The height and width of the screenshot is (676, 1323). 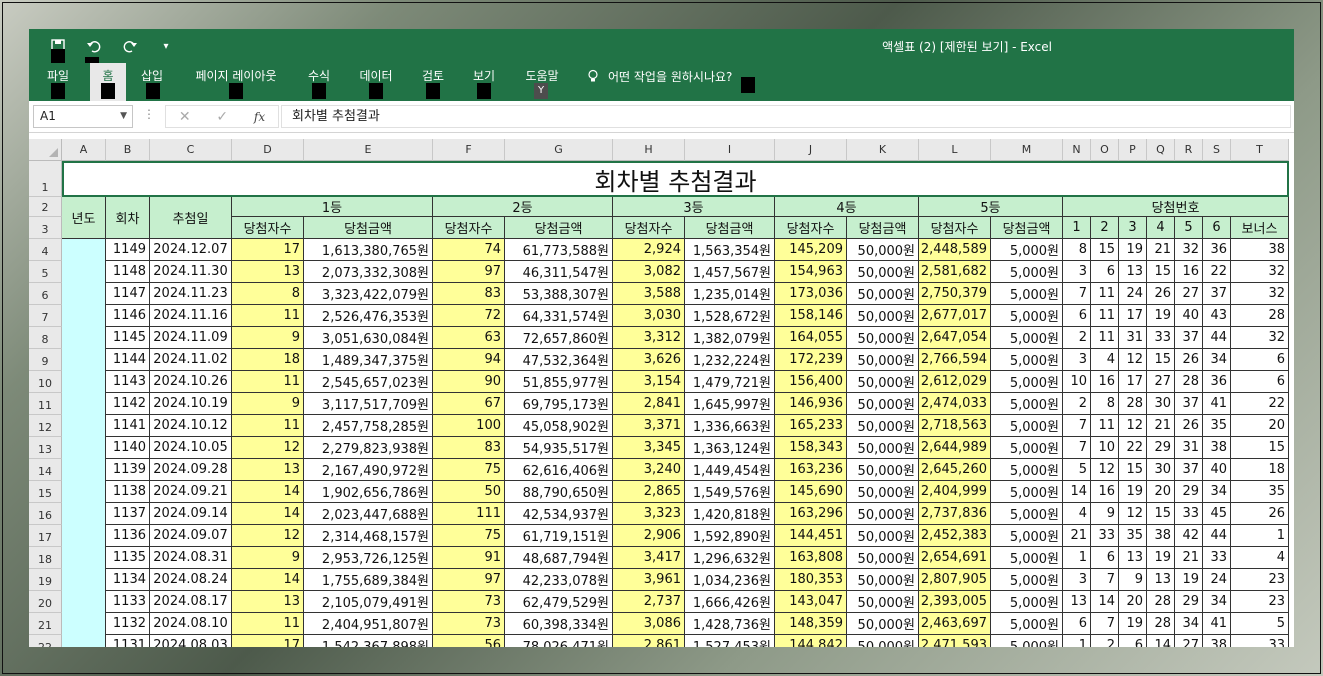 What do you see at coordinates (130, 46) in the screenshot?
I see `redo-icon` at bounding box center [130, 46].